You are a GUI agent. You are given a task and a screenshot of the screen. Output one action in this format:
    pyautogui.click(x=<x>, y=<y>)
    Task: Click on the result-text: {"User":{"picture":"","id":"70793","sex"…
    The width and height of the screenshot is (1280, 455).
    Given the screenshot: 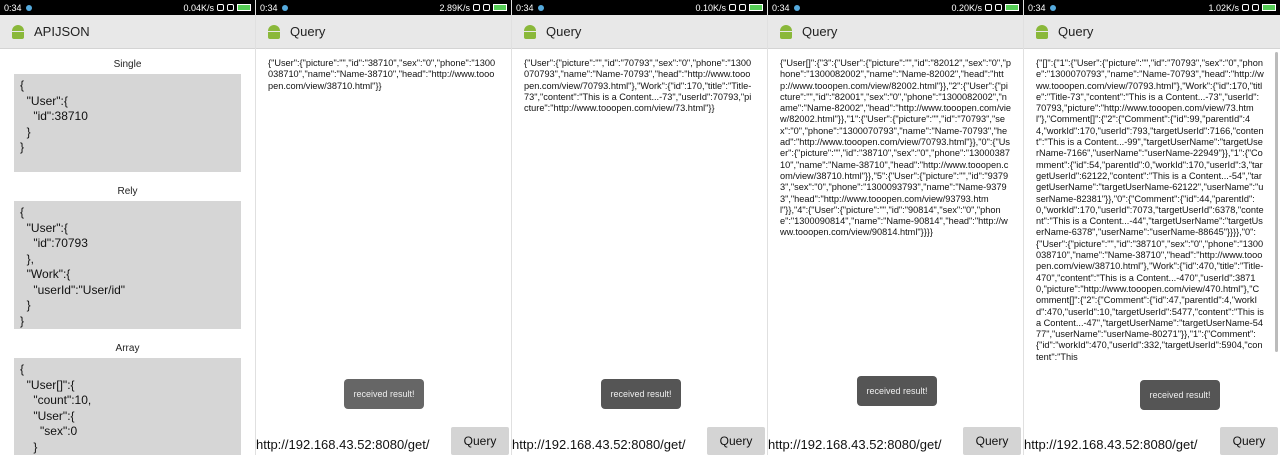 What is the action you would take?
    pyautogui.click(x=638, y=86)
    